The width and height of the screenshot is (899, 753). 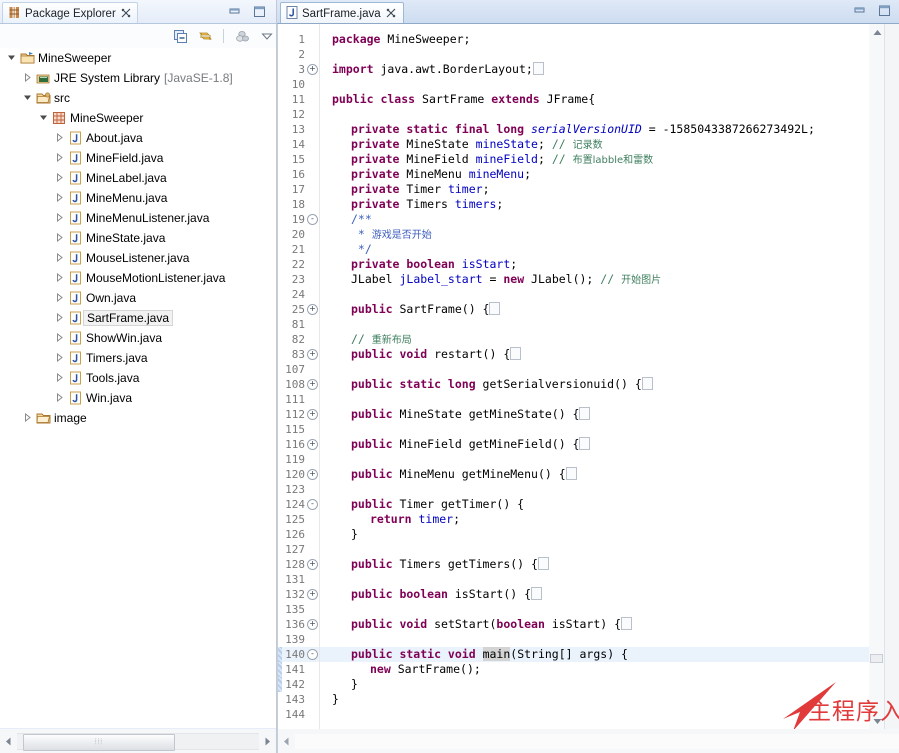 I want to click on view-menu-button, so click(x=267, y=36).